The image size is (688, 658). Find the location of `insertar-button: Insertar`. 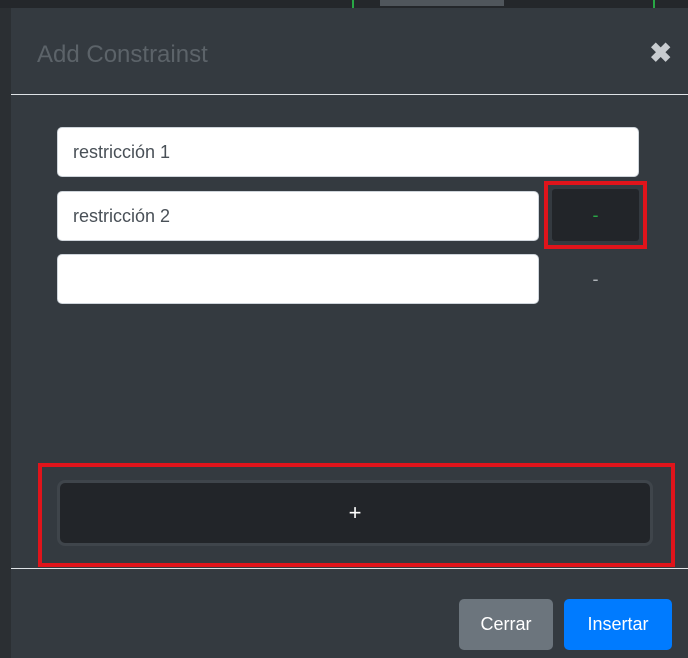

insertar-button: Insertar is located at coordinates (618, 624).